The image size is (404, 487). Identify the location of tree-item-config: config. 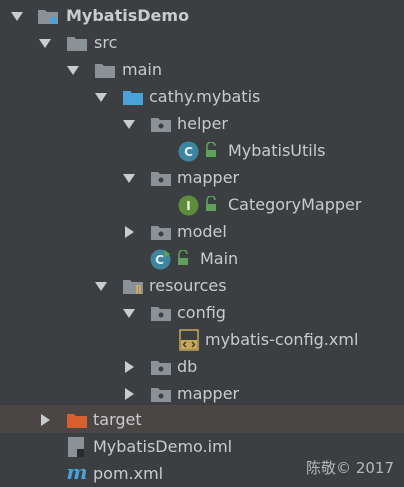
(202, 312).